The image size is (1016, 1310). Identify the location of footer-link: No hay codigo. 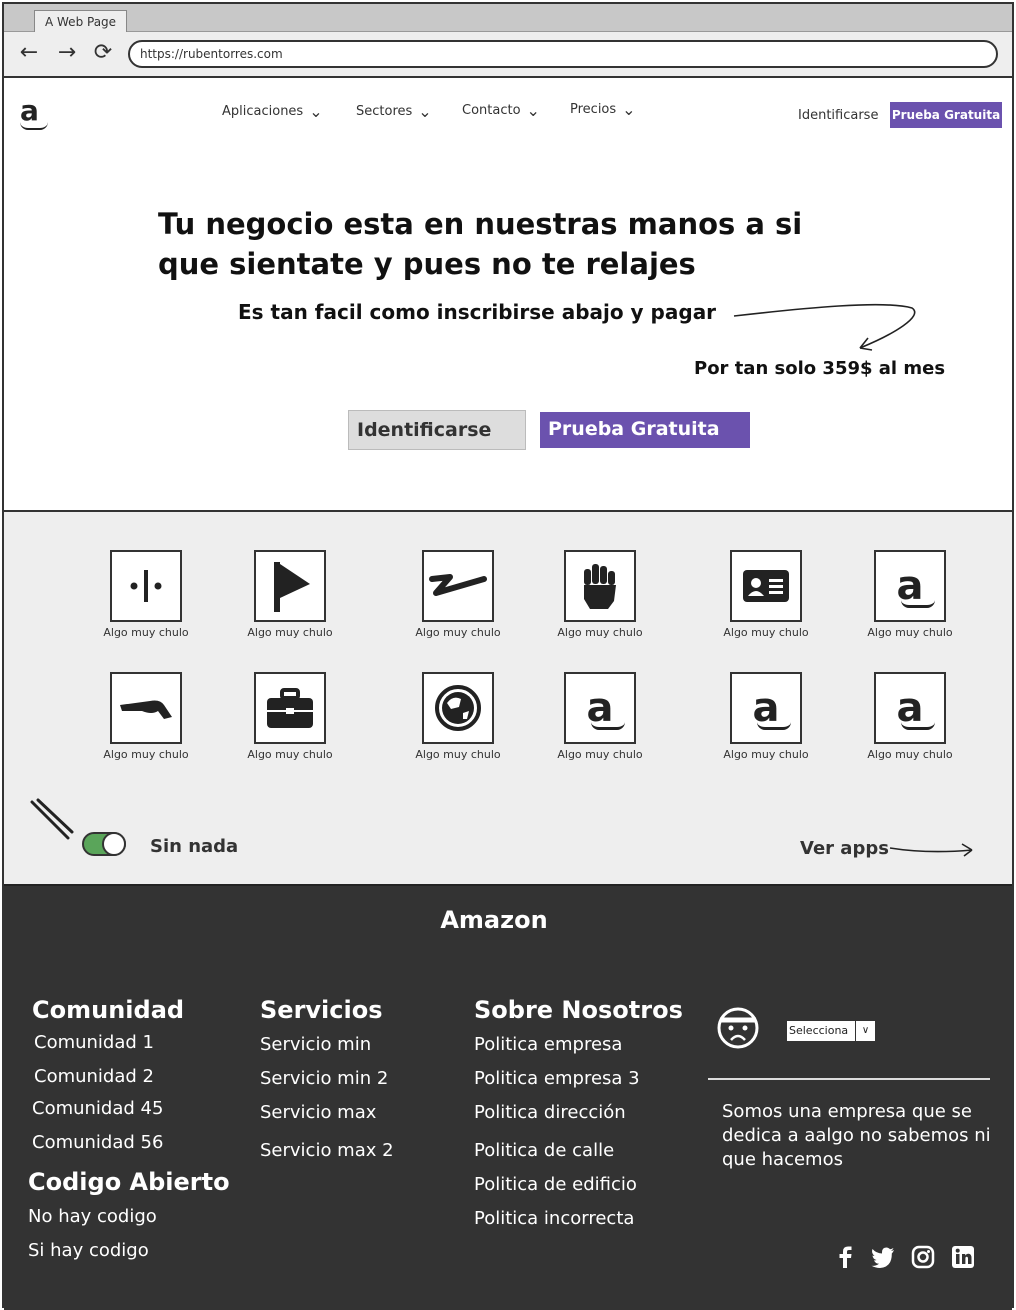
(92, 1216).